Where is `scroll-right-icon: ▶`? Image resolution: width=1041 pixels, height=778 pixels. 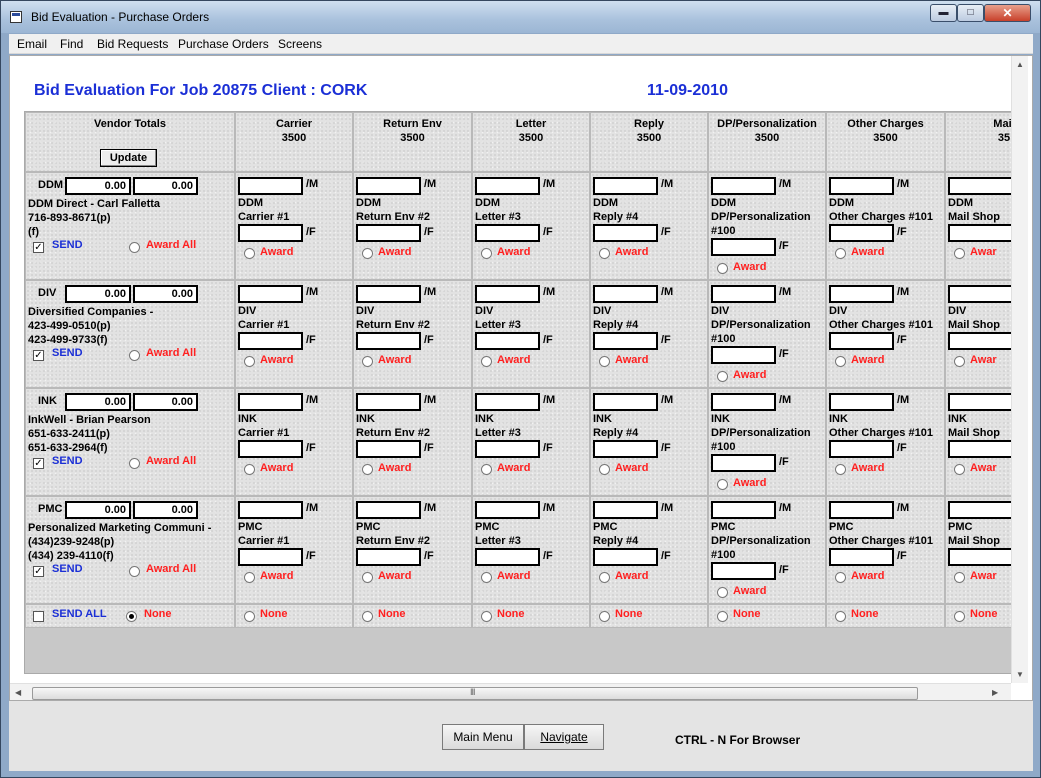 scroll-right-icon: ▶ is located at coordinates (995, 692).